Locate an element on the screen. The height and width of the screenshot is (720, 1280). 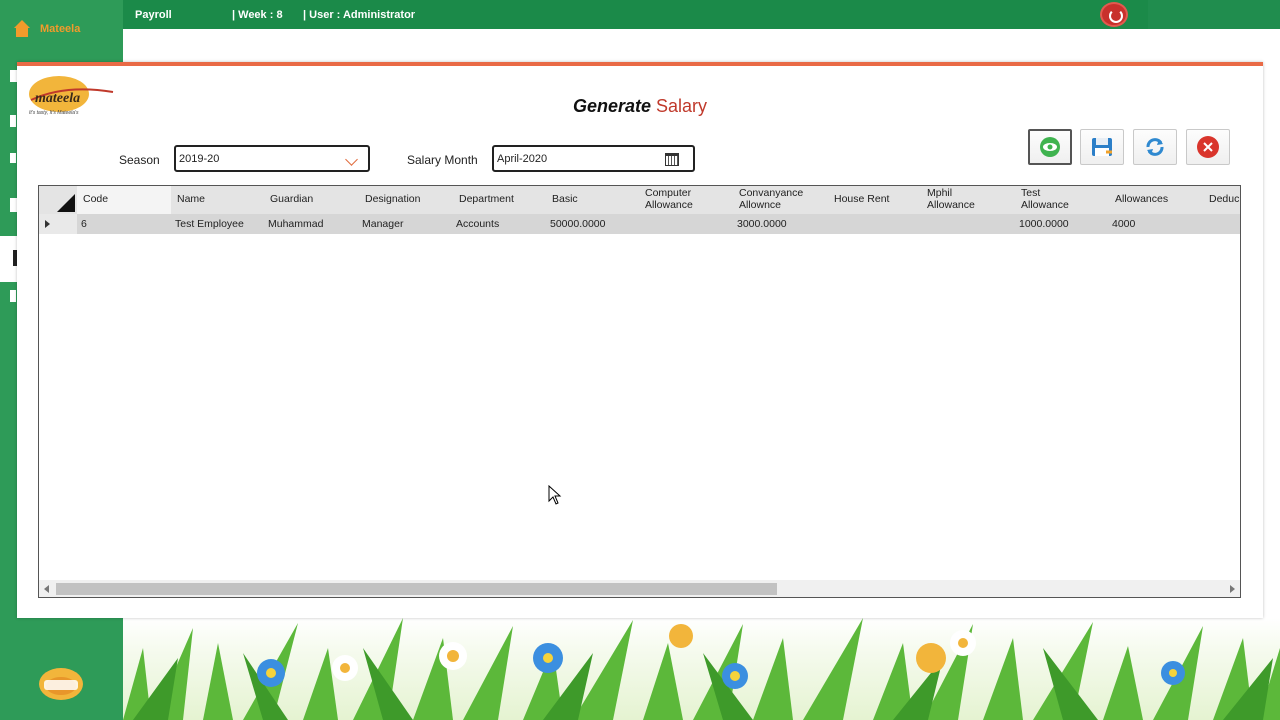
salary-month-picker: April-2020 is located at coordinates (593, 158).